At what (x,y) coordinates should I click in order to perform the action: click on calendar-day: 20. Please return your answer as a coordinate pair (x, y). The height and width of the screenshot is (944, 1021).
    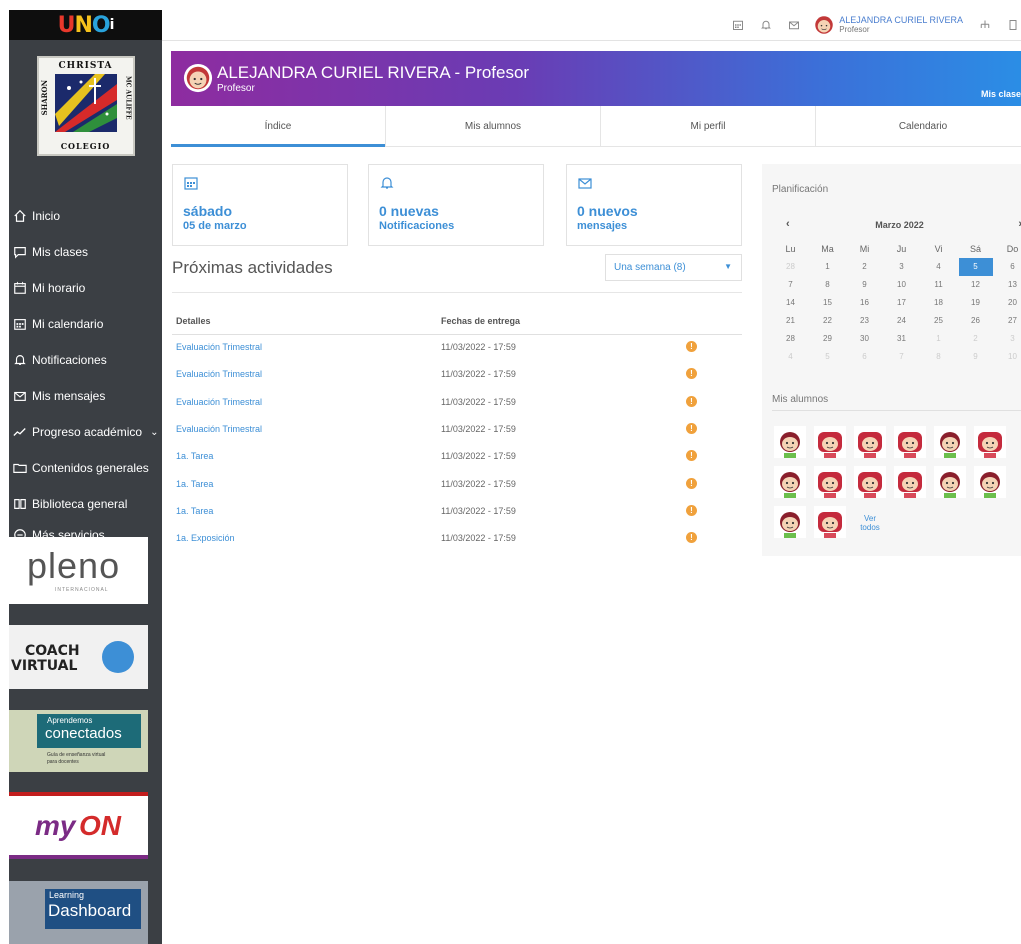
    Looking at the image, I should click on (1007, 303).